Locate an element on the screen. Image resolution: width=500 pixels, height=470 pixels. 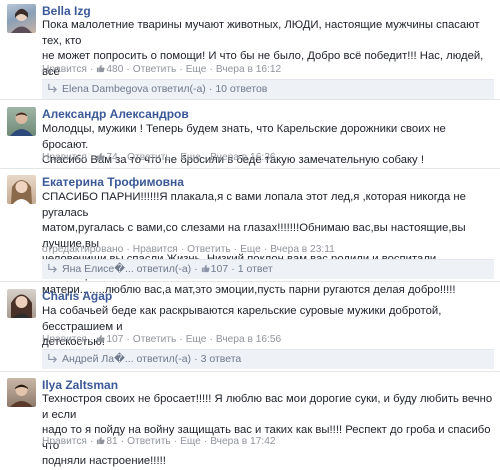
comment-actions: Нравится · 480 · Ответить · Еще · Вчера в 16:12 is located at coordinates (162, 69).